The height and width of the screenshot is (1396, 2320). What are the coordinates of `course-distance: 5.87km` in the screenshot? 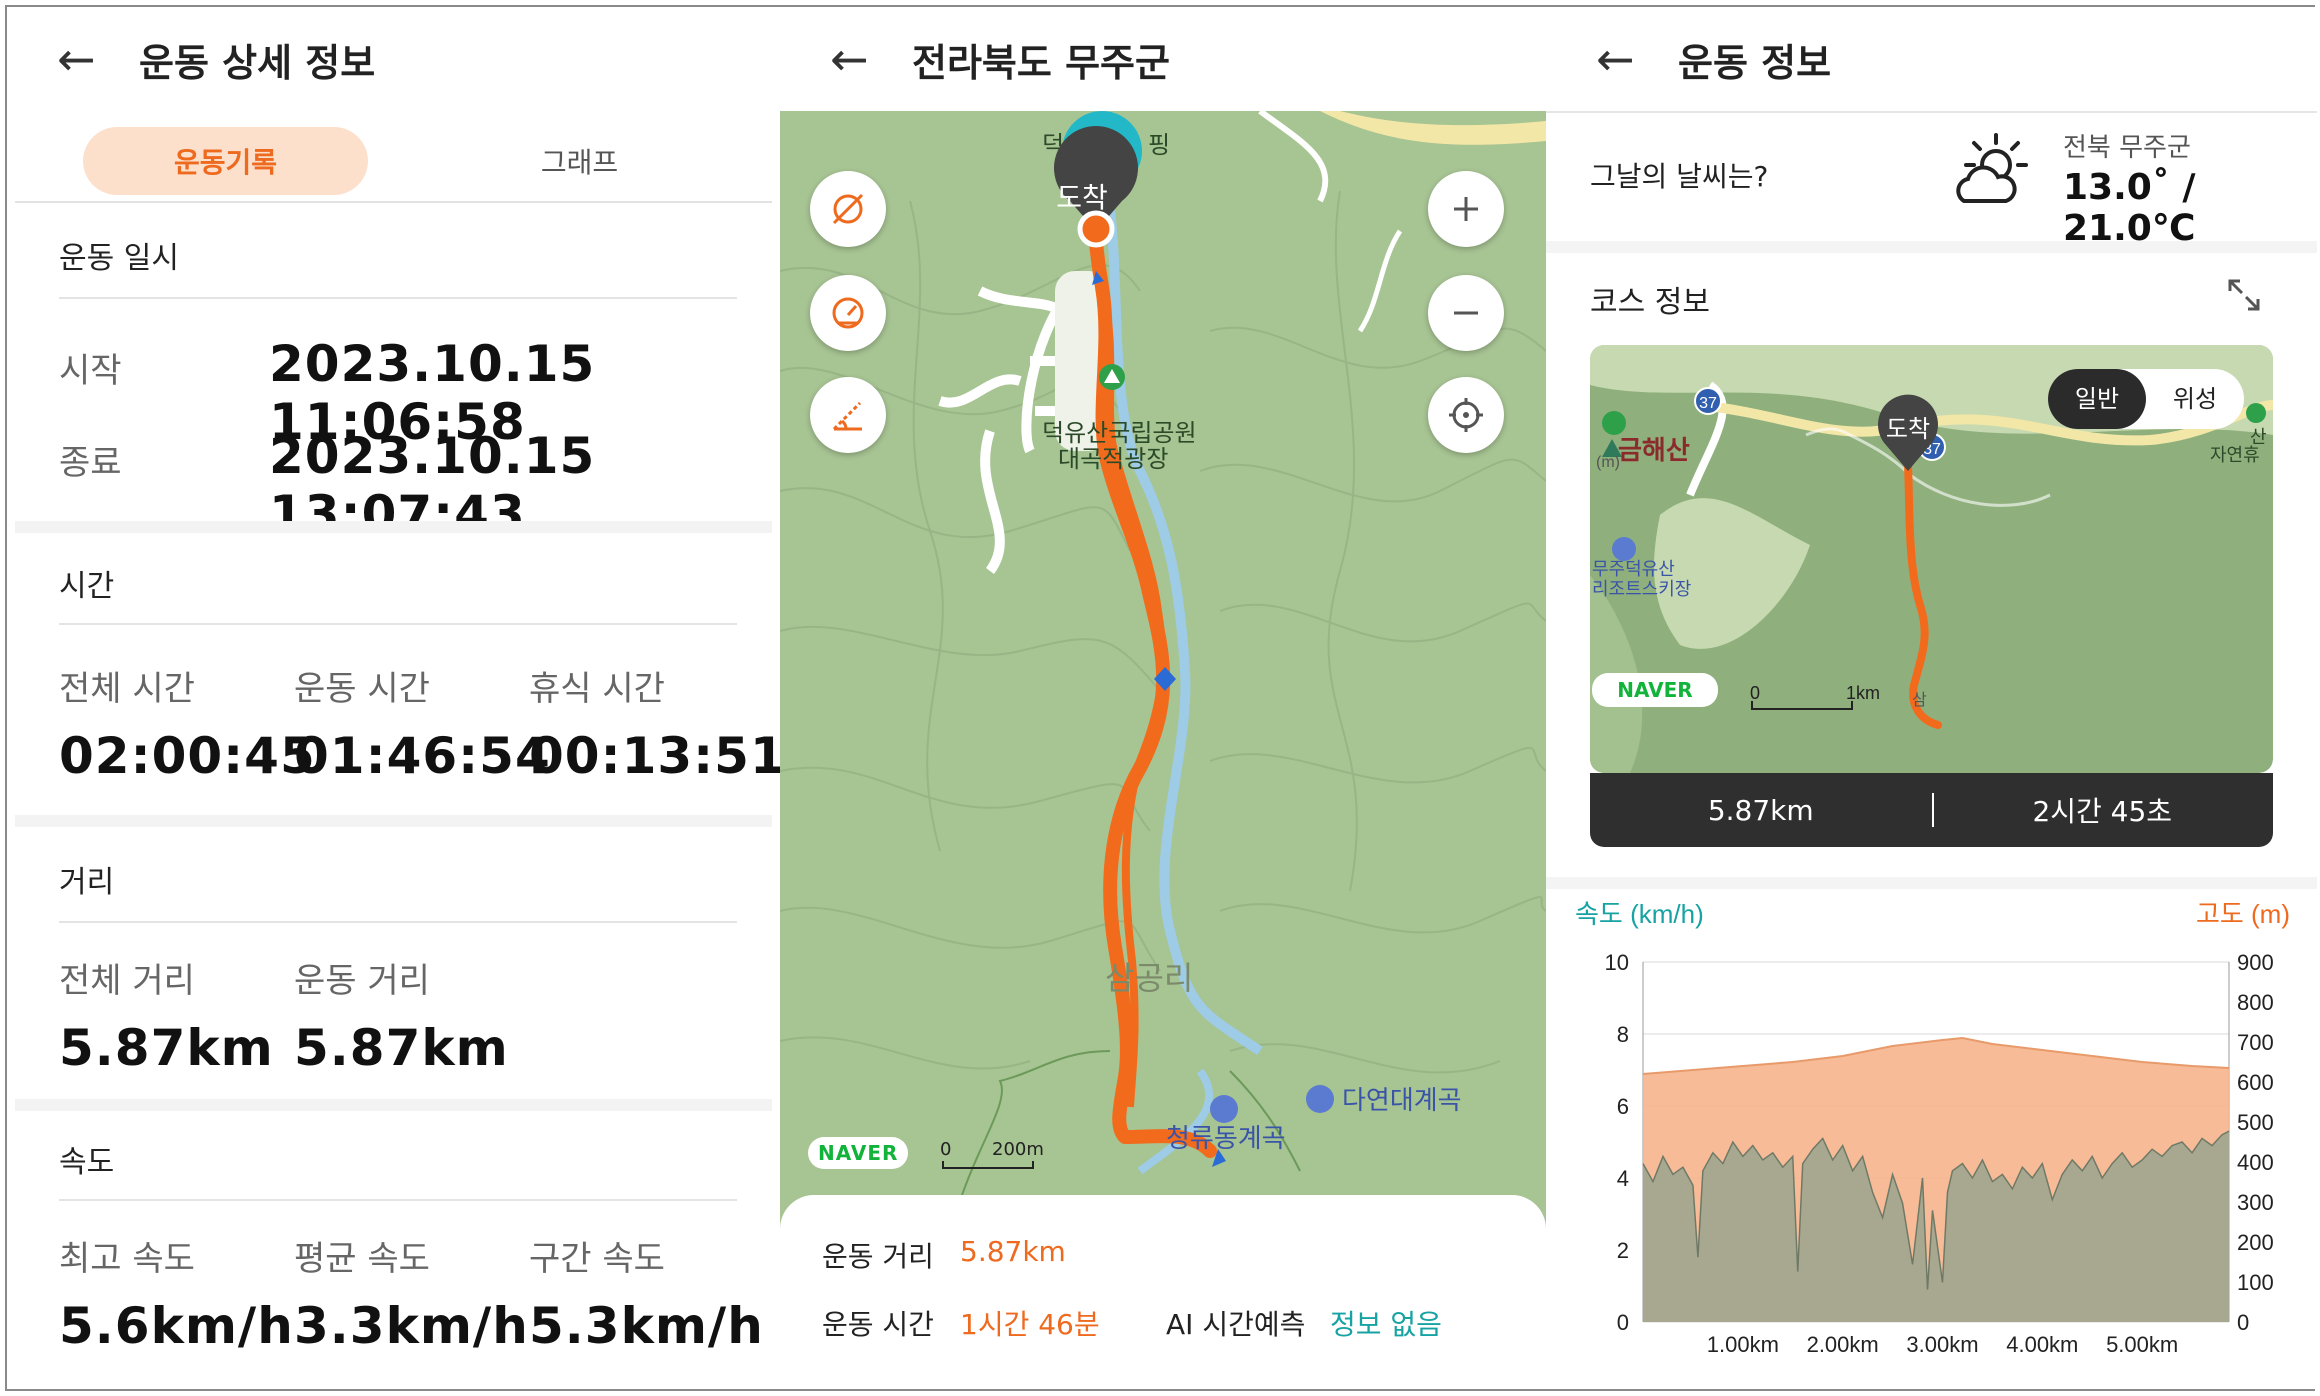 It's located at (1760, 810).